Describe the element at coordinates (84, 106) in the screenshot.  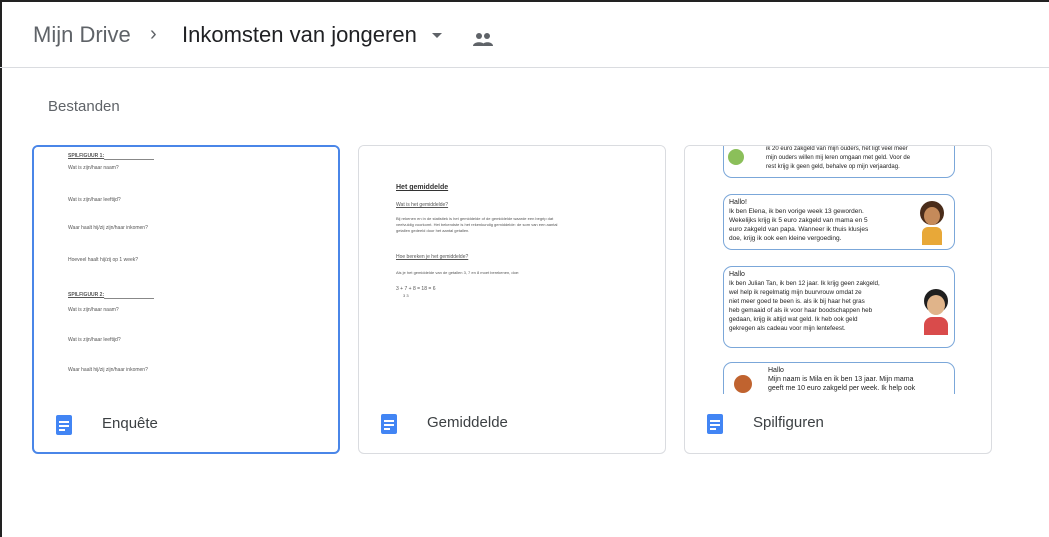
I see `section-title: Bestanden` at that location.